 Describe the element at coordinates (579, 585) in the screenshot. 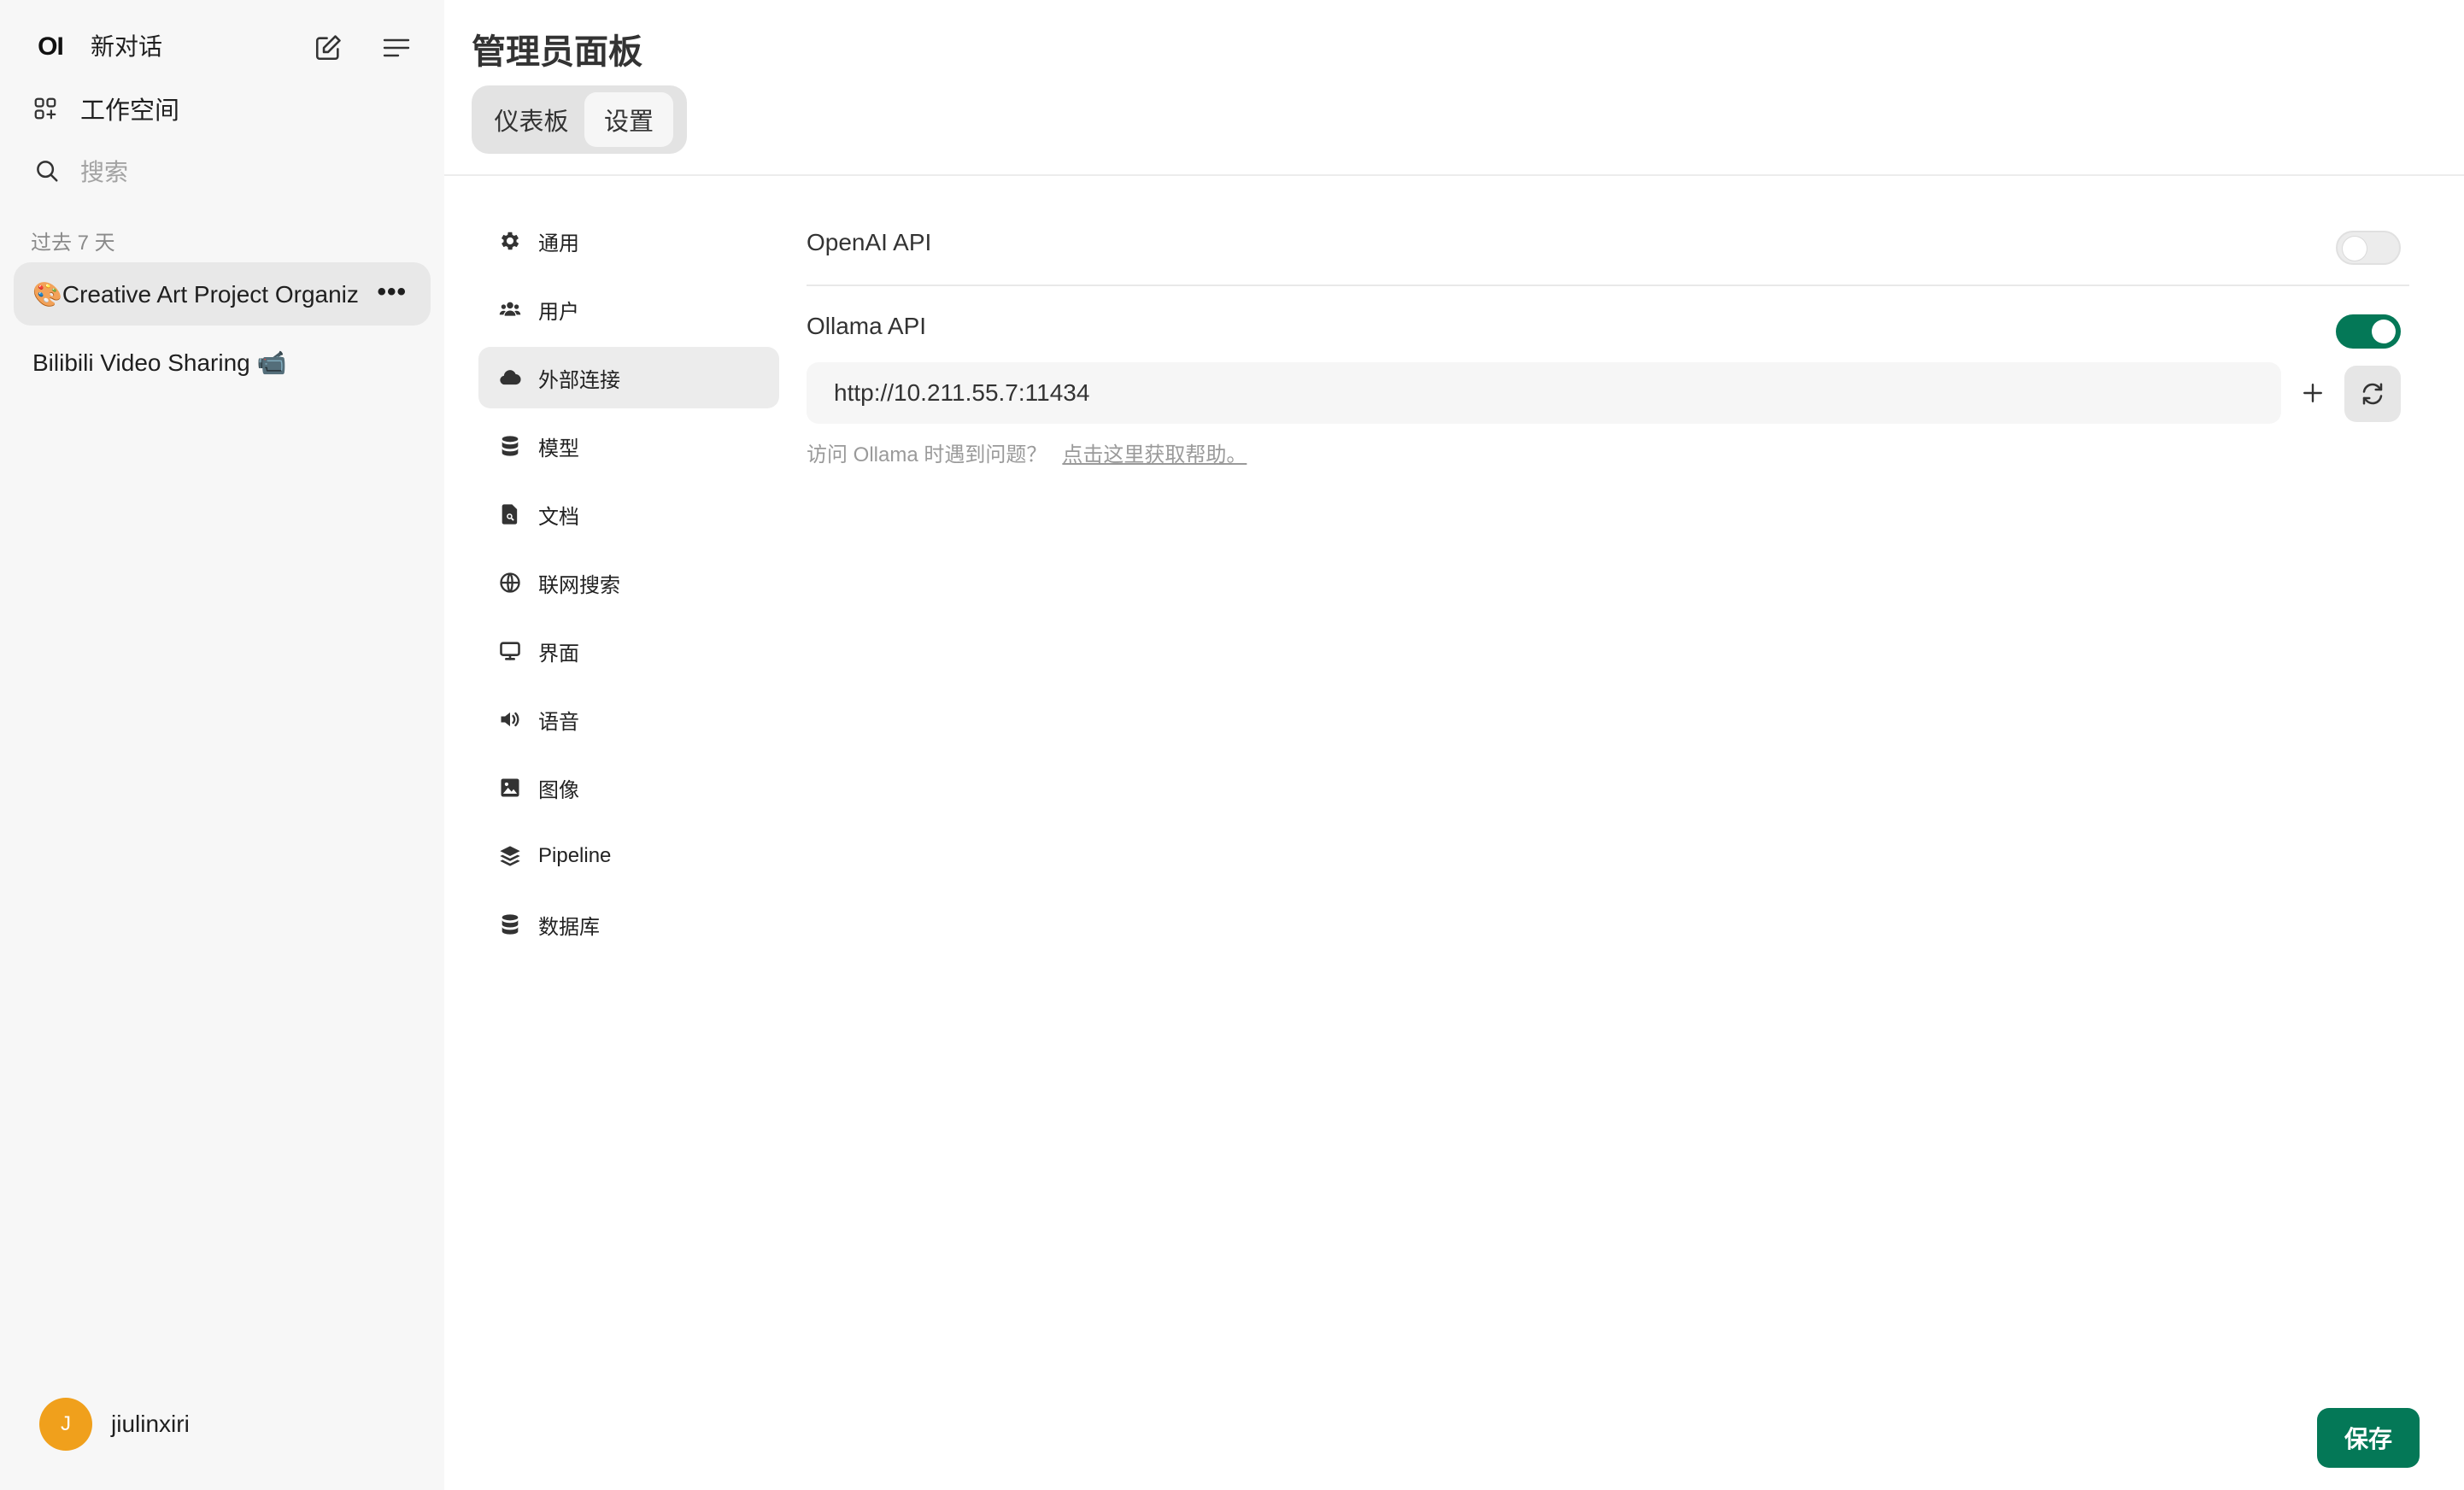

I see `settings-nav-label: 联网搜索` at that location.